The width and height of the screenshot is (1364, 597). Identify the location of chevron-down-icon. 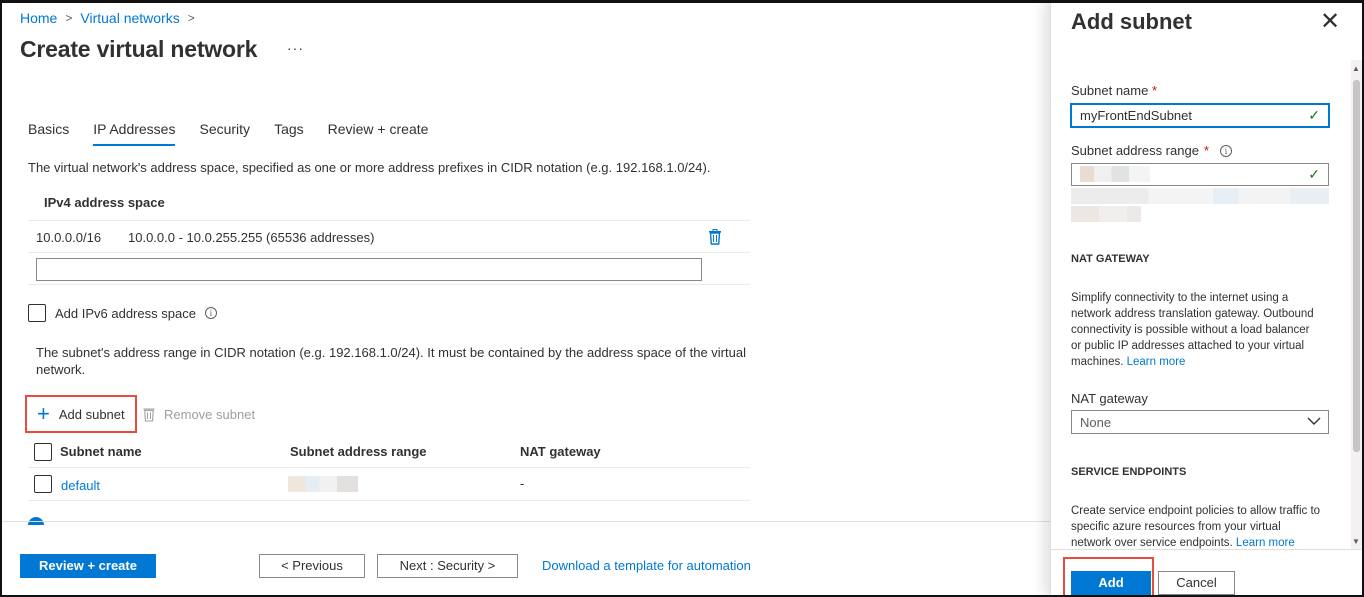
(1314, 421).